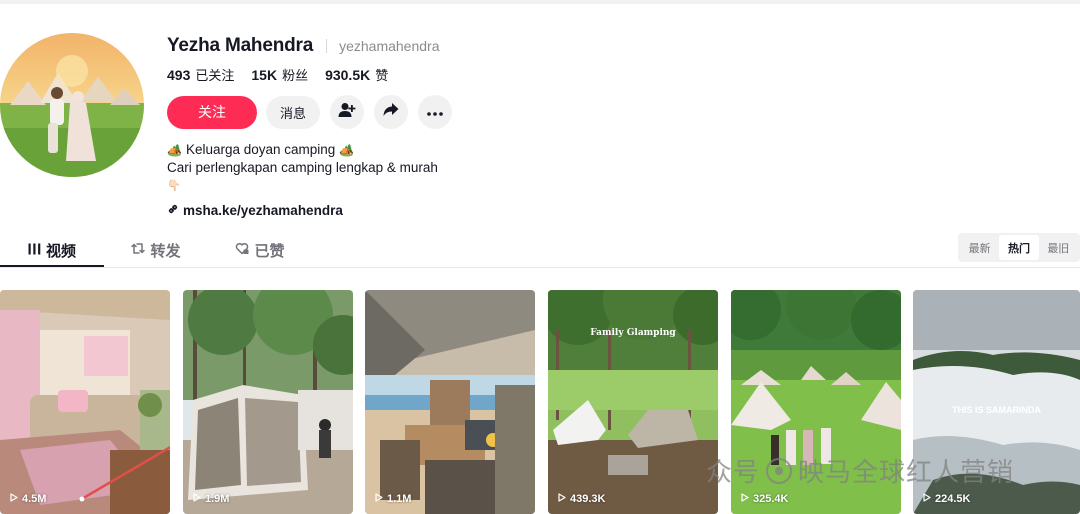  Describe the element at coordinates (467, 186) in the screenshot. I see `bio-line-3: 👇🏻` at that location.